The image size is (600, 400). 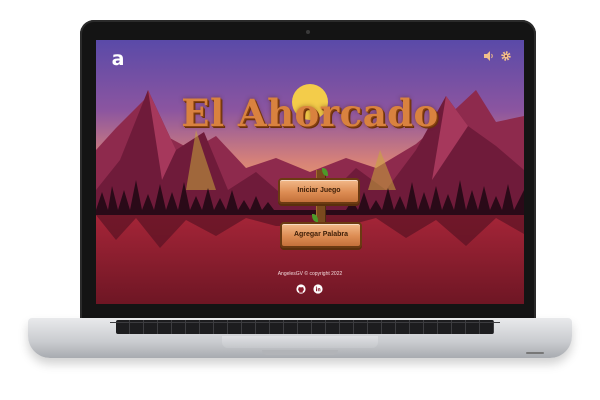 I want to click on volume-icon, so click(x=489, y=56).